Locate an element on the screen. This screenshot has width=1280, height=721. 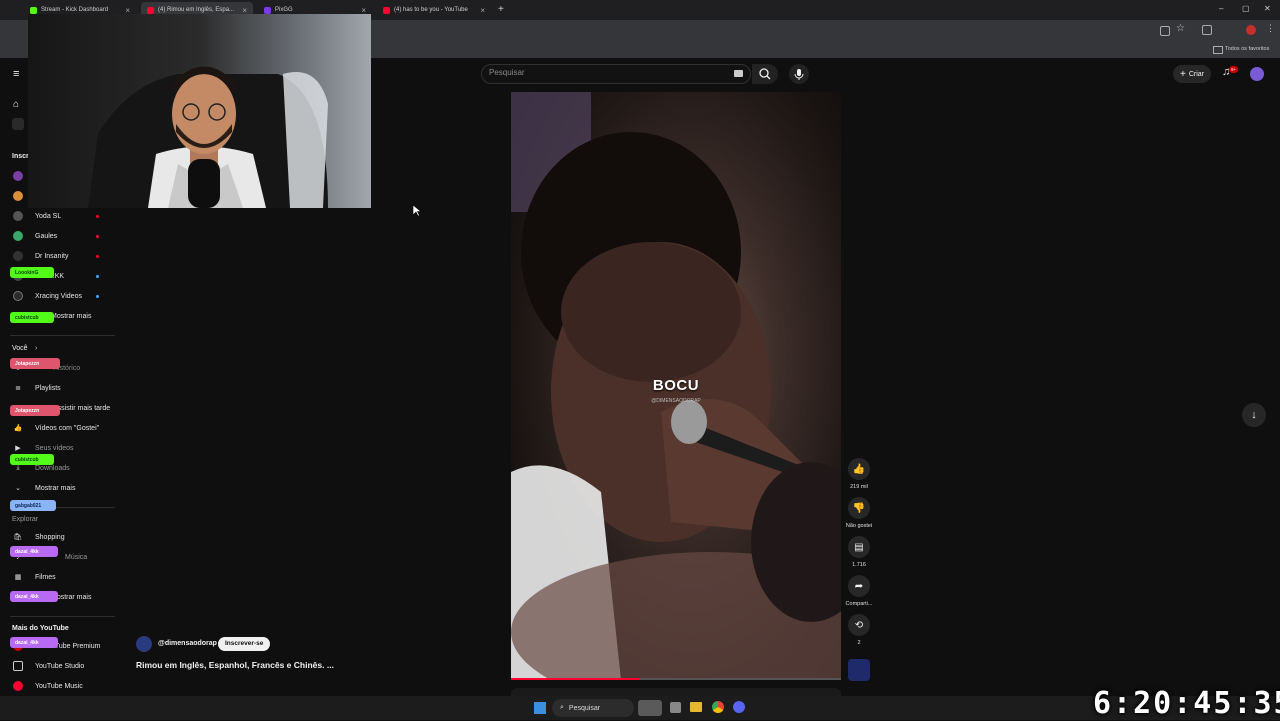
keyboard-icon is located at coordinates (738, 73).